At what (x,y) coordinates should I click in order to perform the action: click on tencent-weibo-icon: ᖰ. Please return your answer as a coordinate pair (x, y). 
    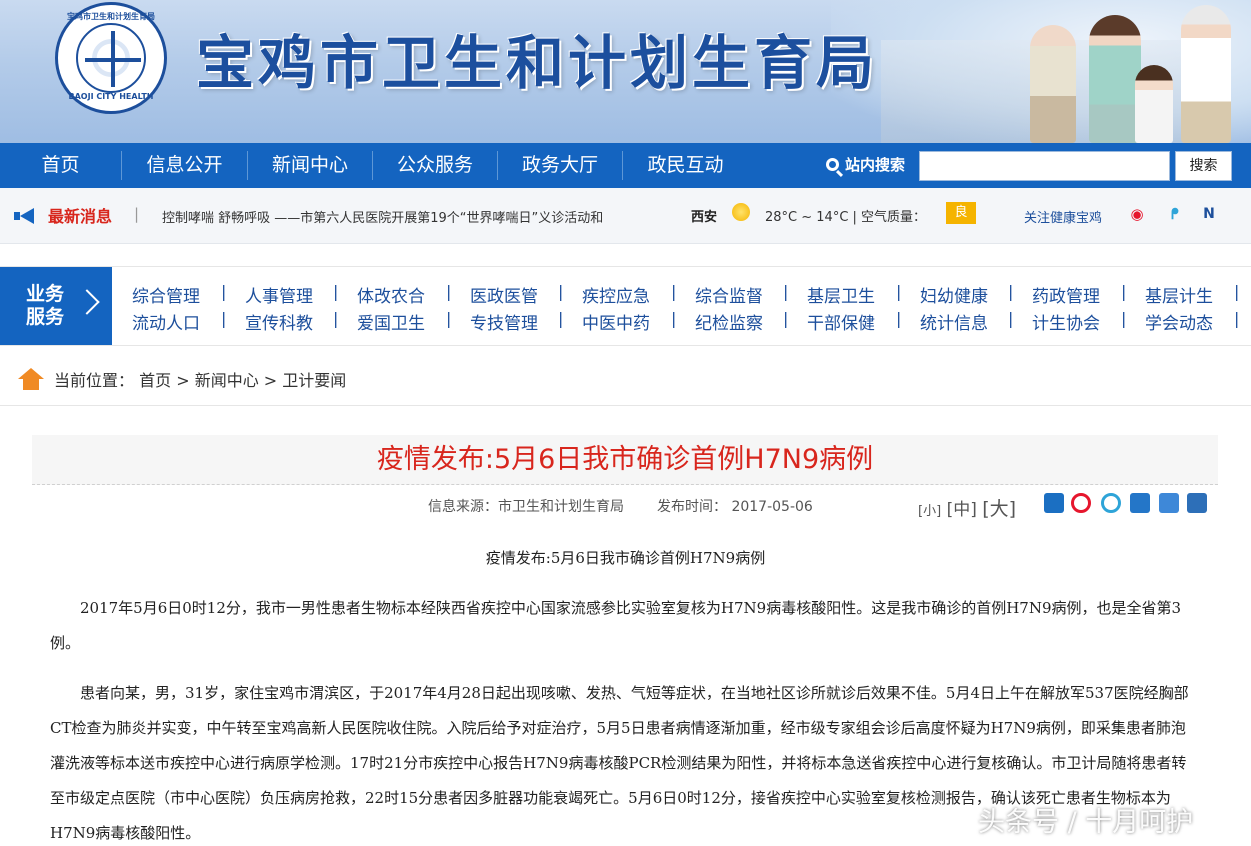
    Looking at the image, I should click on (1175, 214).